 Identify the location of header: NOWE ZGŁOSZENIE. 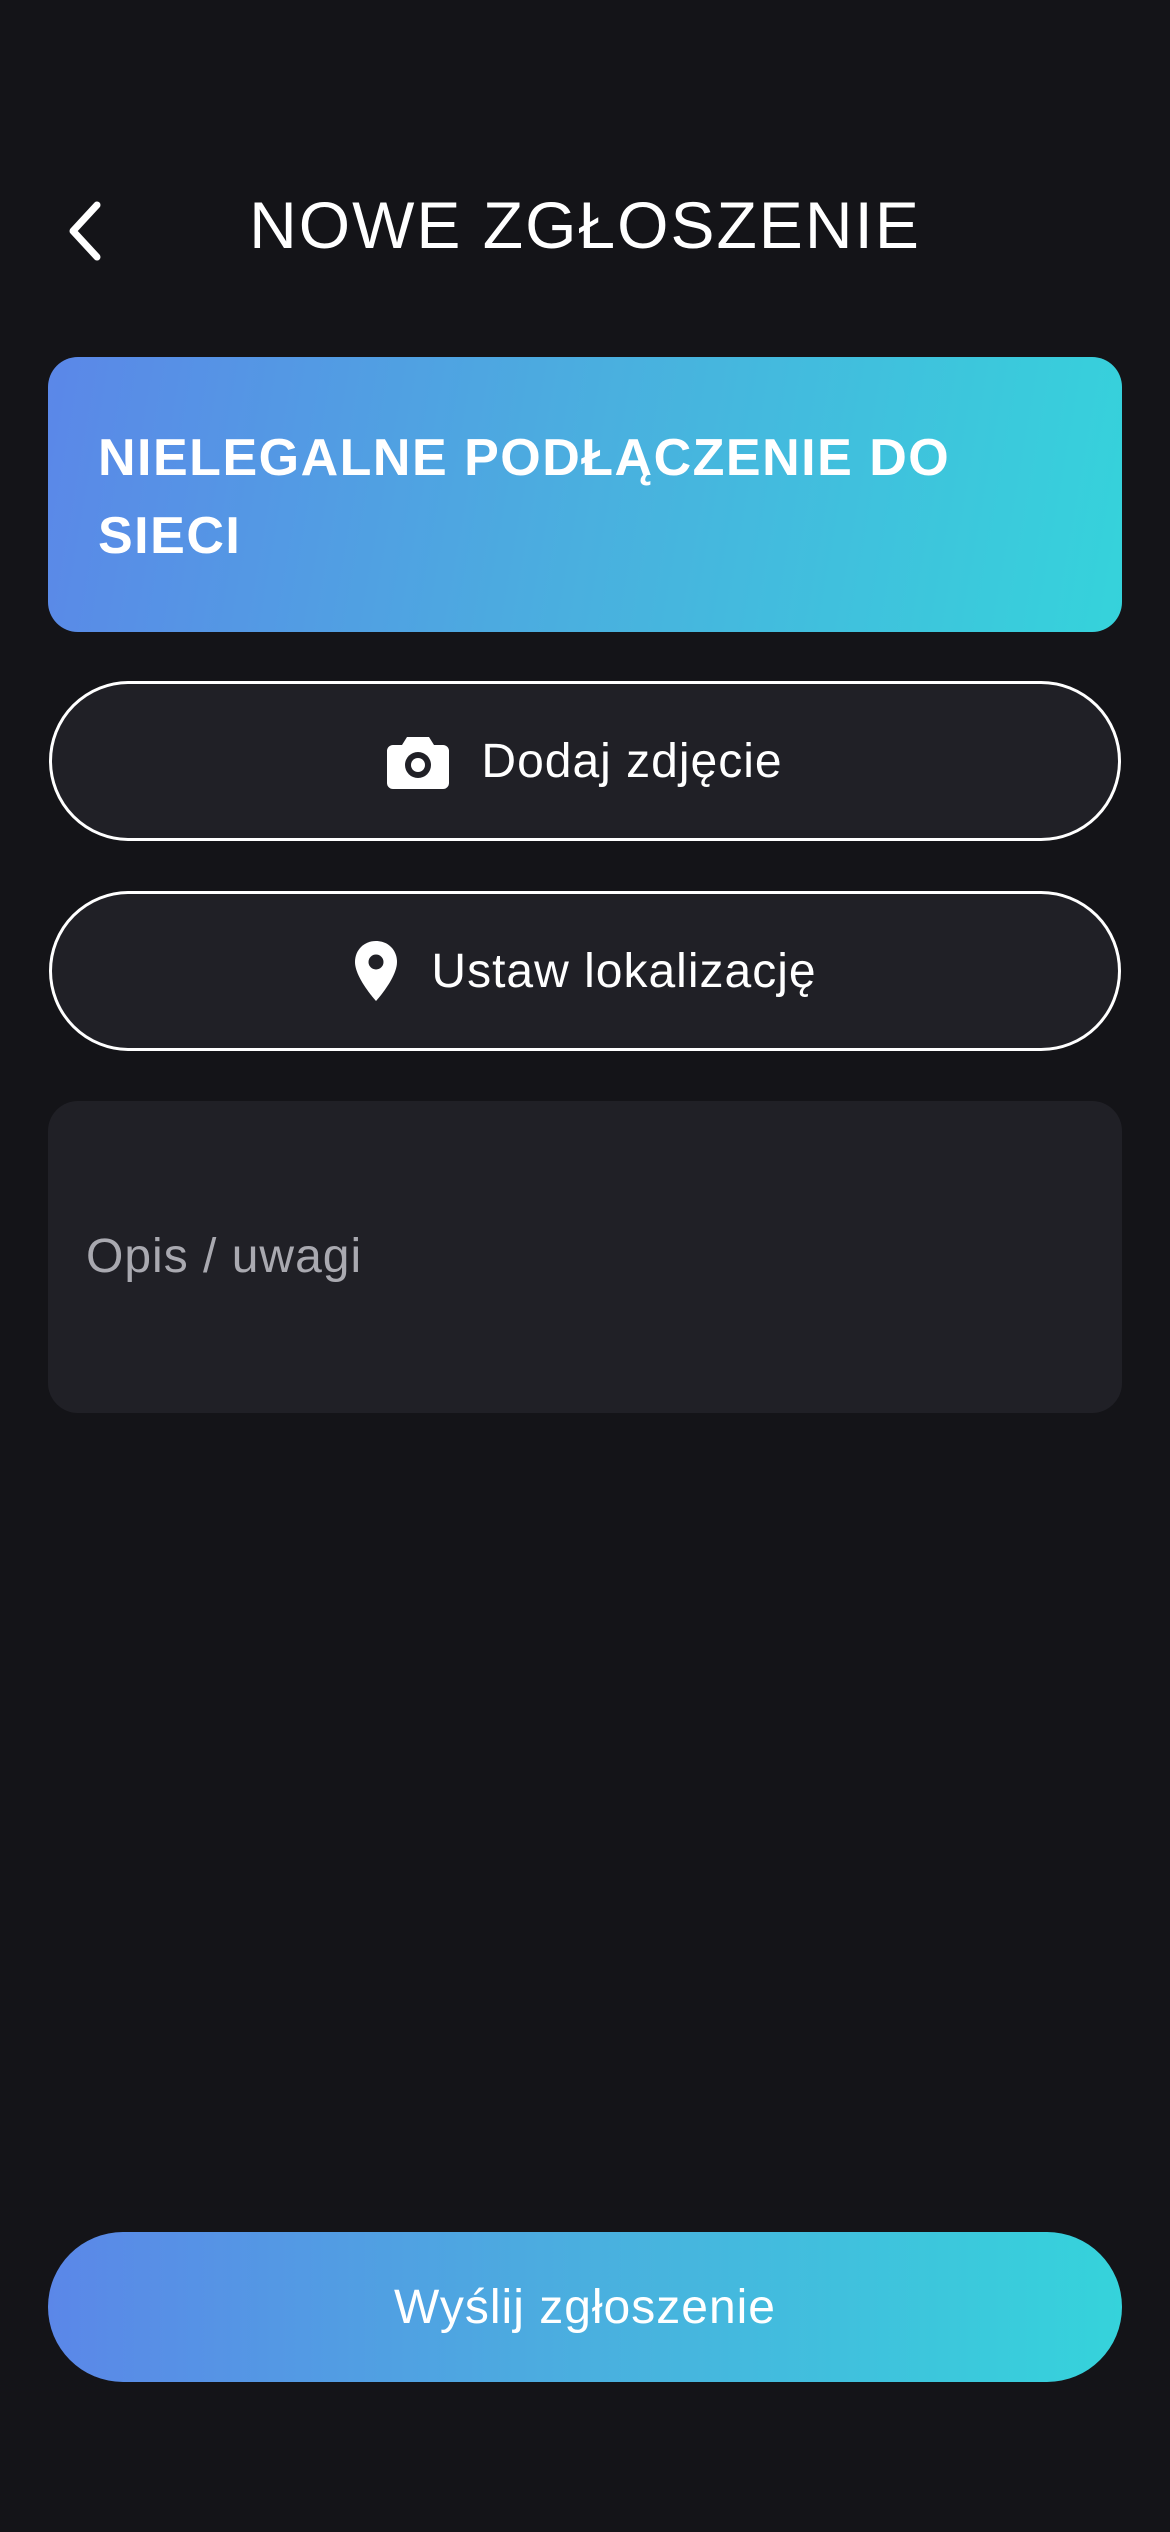
(585, 225).